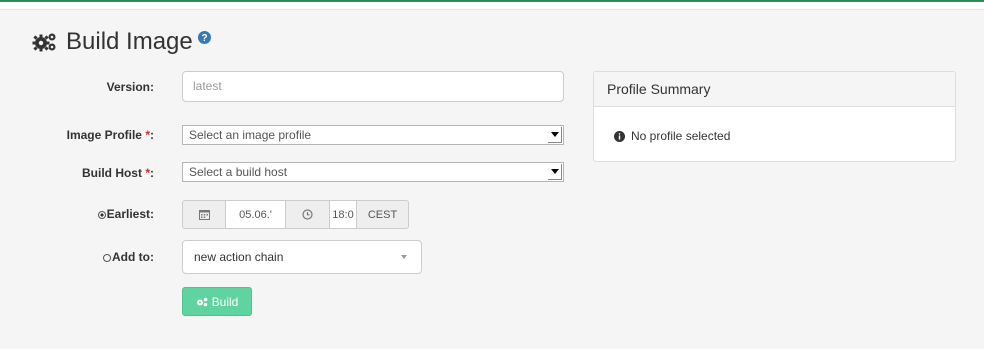  Describe the element at coordinates (774, 125) in the screenshot. I see `profile-summary-body: No profile selected` at that location.